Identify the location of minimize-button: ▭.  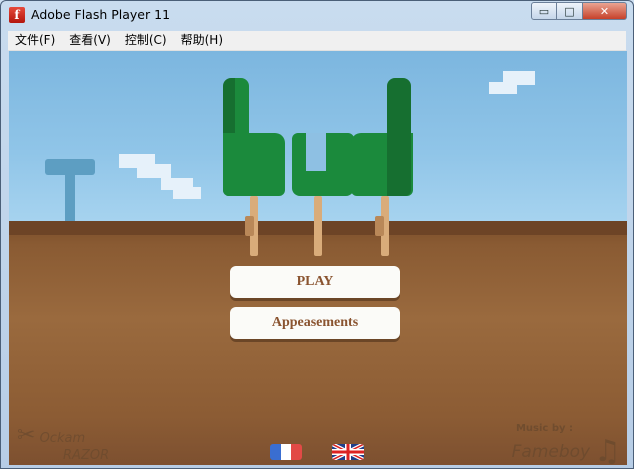
(544, 11).